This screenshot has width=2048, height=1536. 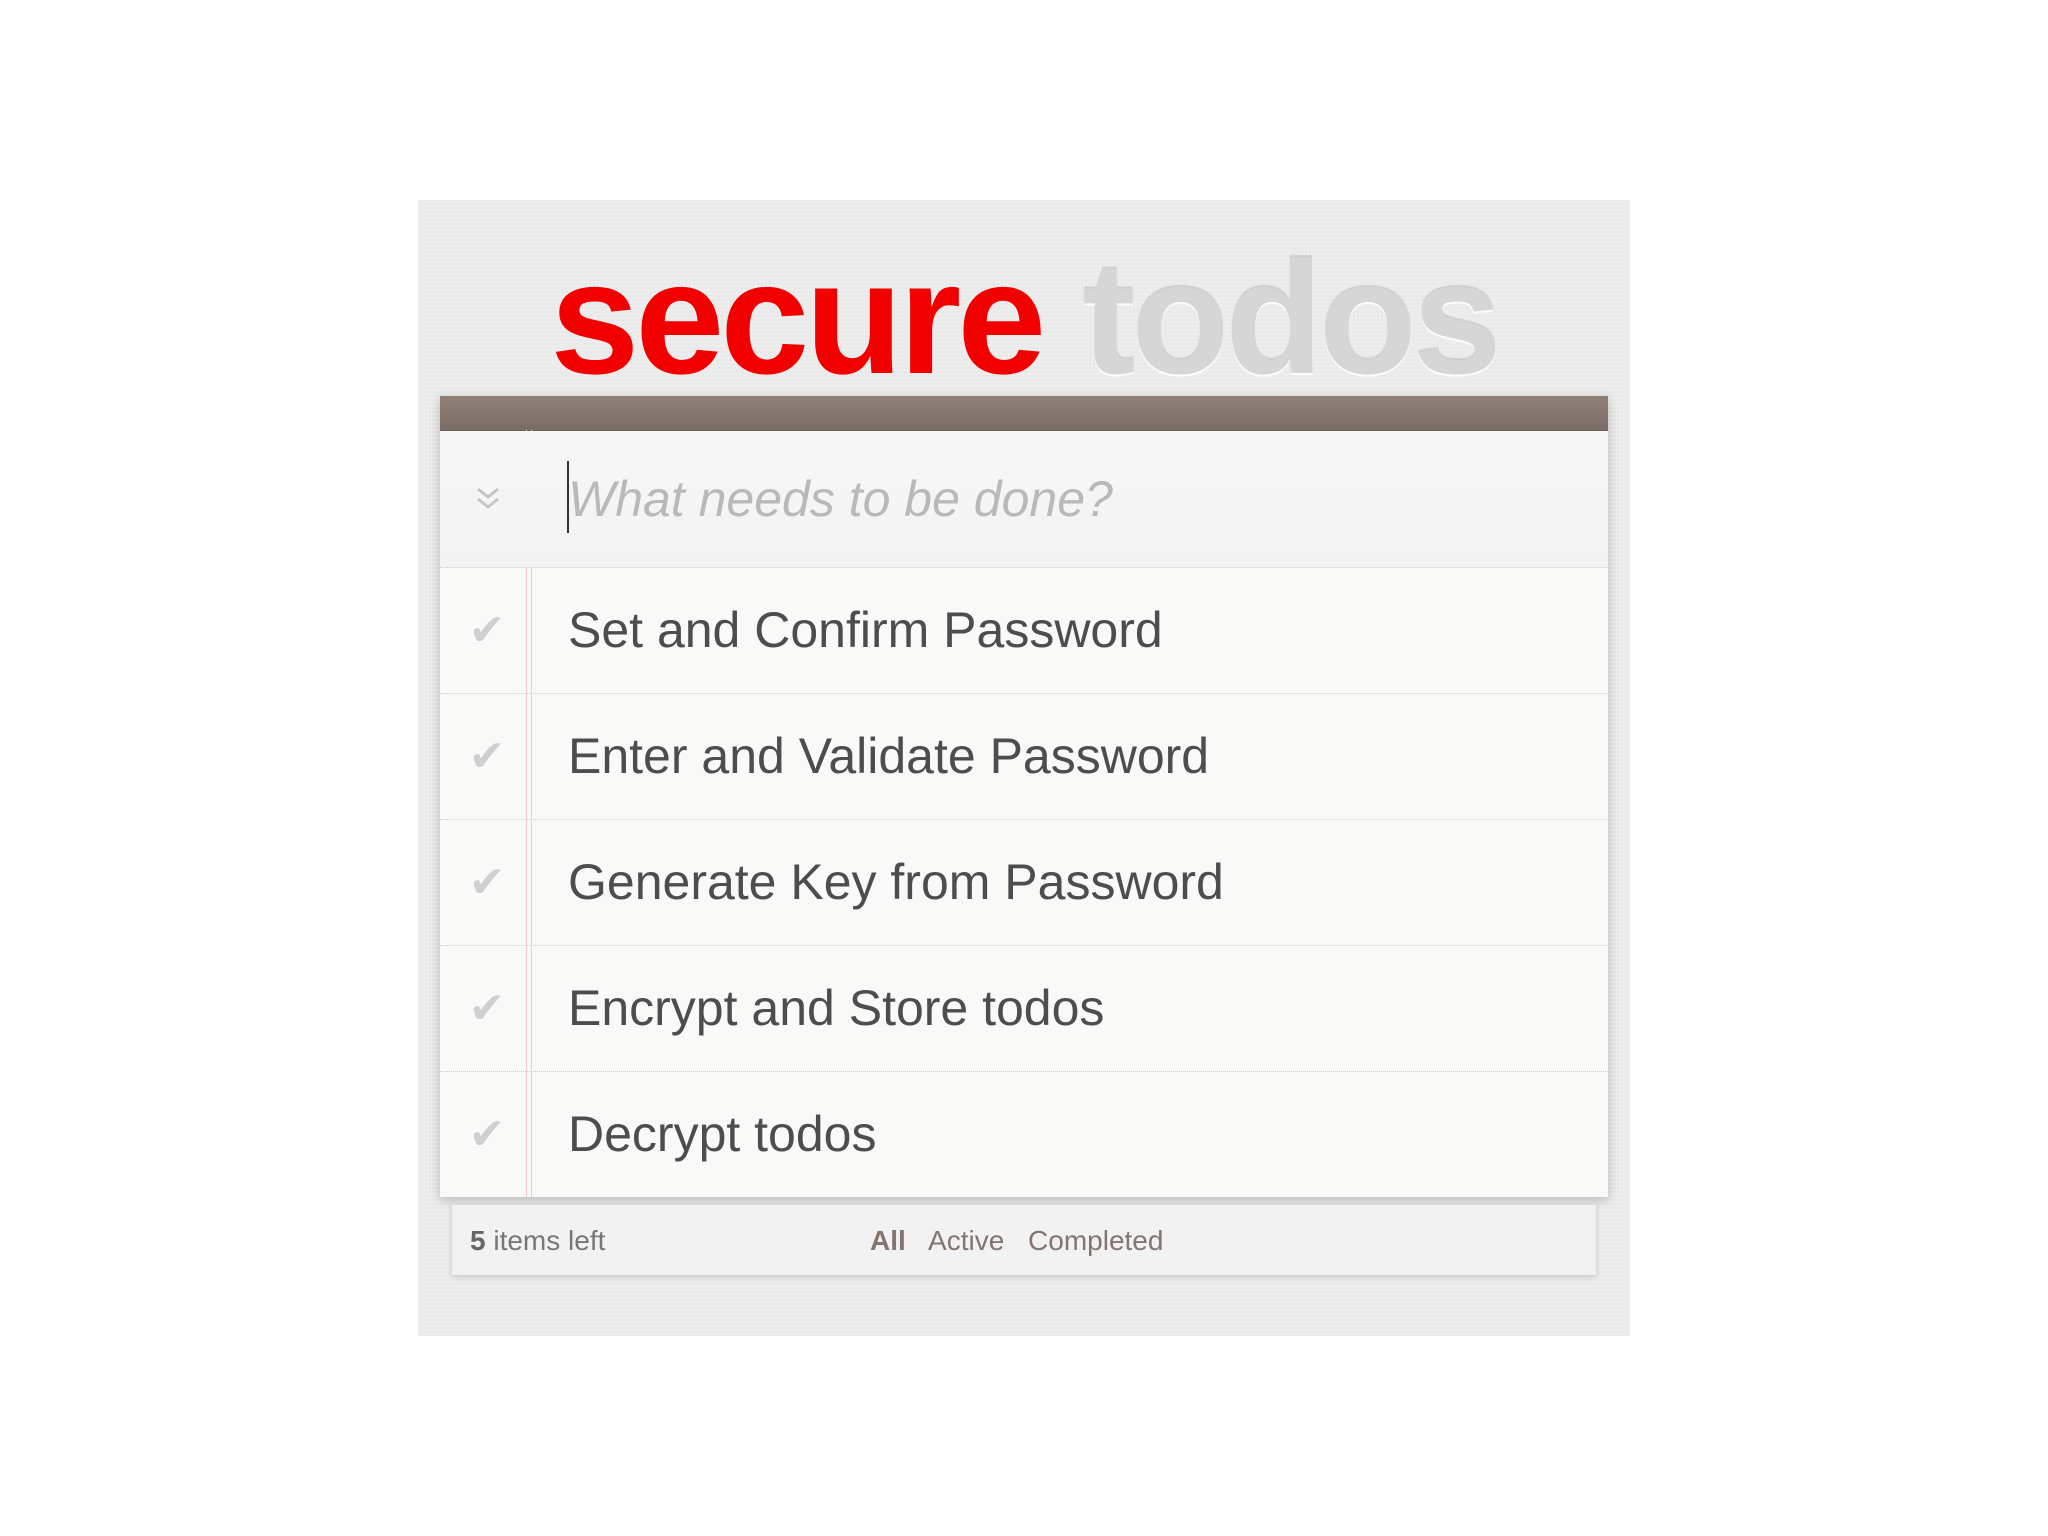 I want to click on todo-label: Decrypt todos, so click(x=722, y=1134).